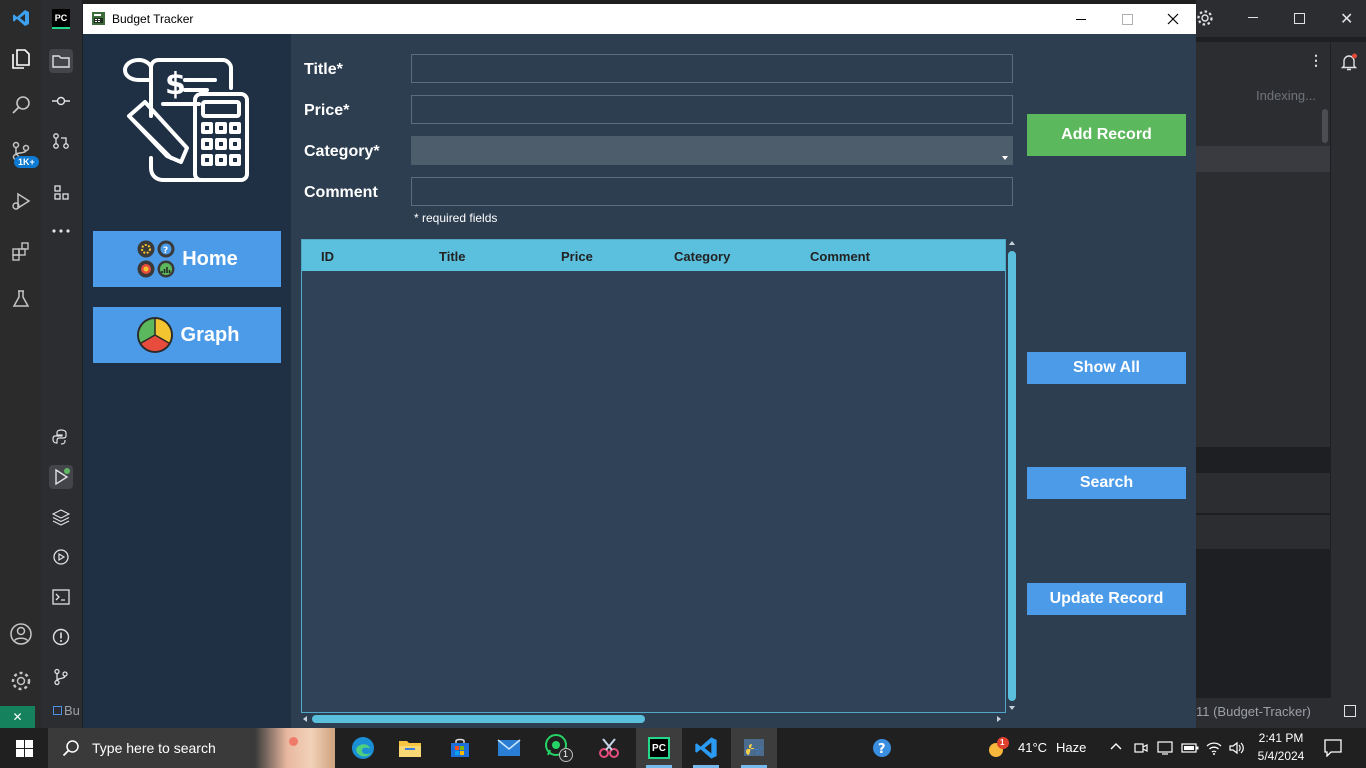  I want to click on nav-graph-button: Graph, so click(187, 335).